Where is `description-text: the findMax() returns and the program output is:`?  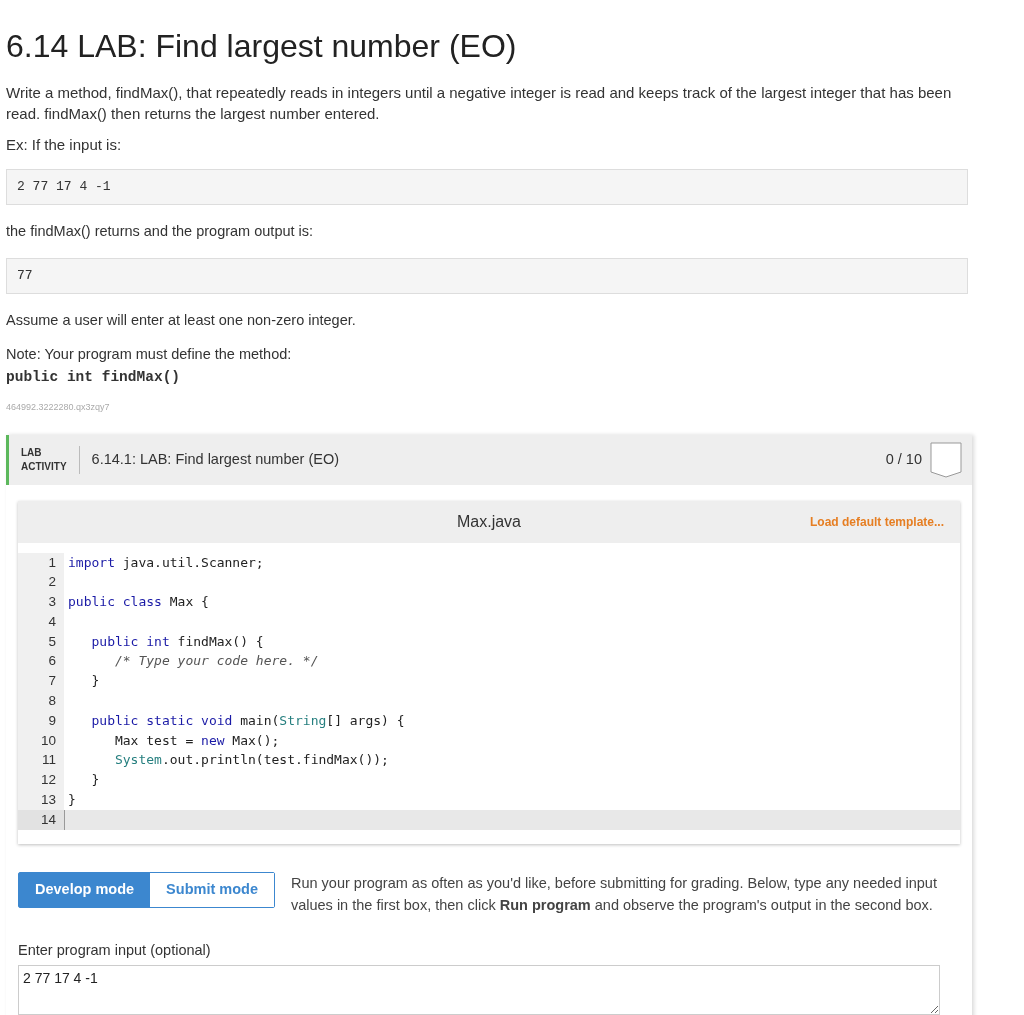 description-text: the findMax() returns and the program output is: is located at coordinates (160, 231).